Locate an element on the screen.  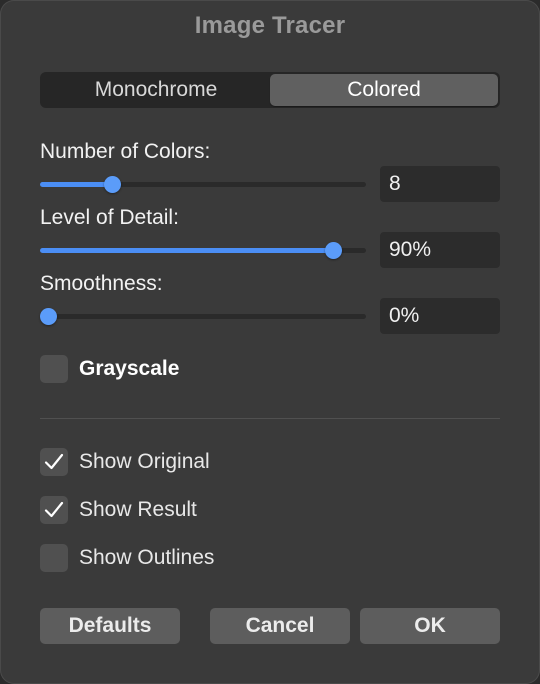
show-outlines-label: Show Outlines is located at coordinates (147, 557).